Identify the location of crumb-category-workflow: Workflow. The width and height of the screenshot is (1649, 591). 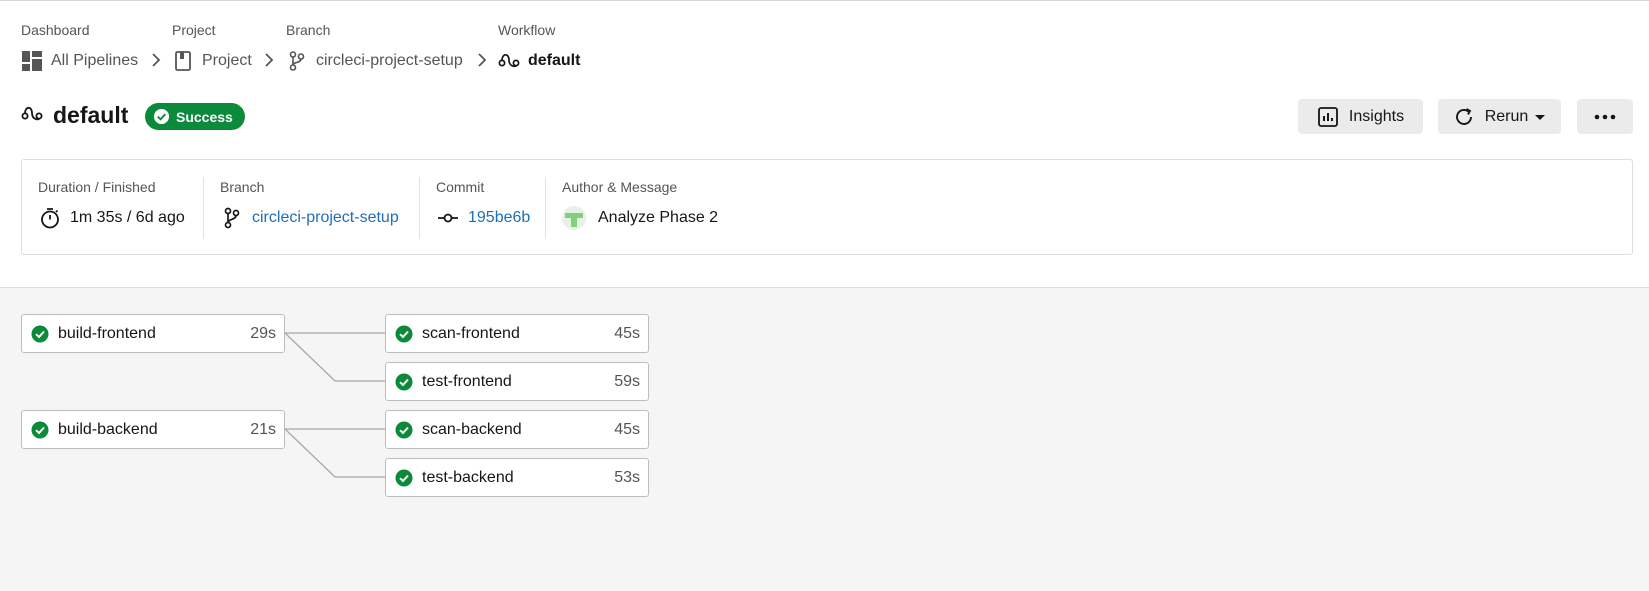
(527, 30).